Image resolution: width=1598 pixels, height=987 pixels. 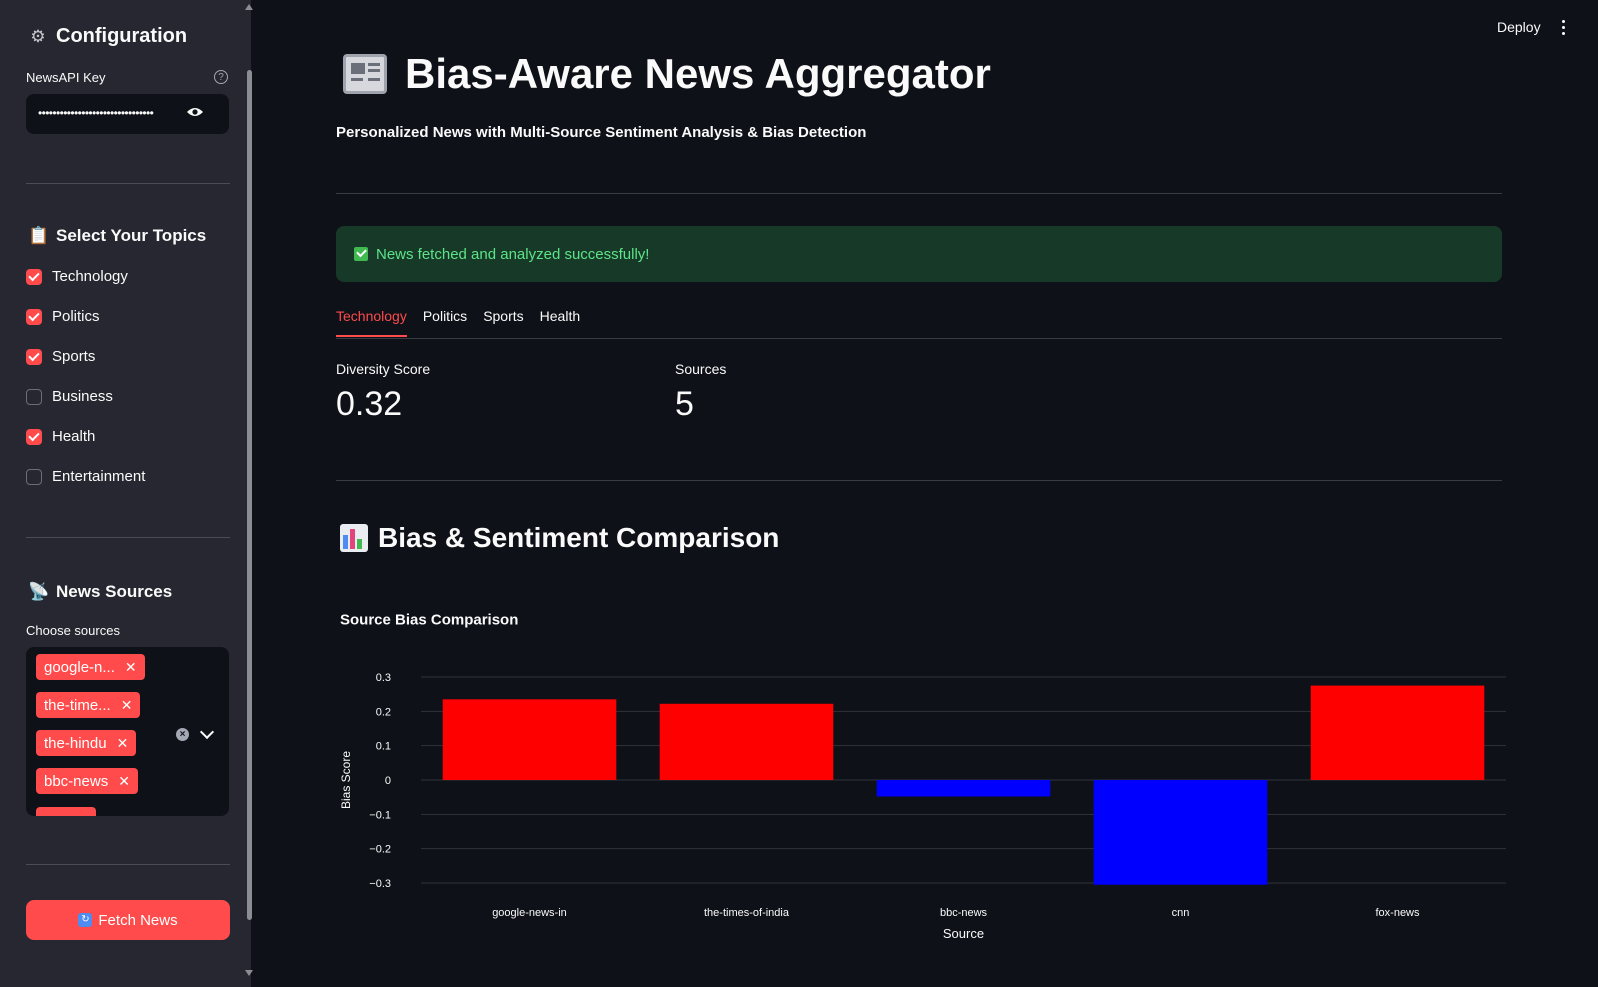 I want to click on source-tag: the-hindu ✕, so click(x=86, y=743).